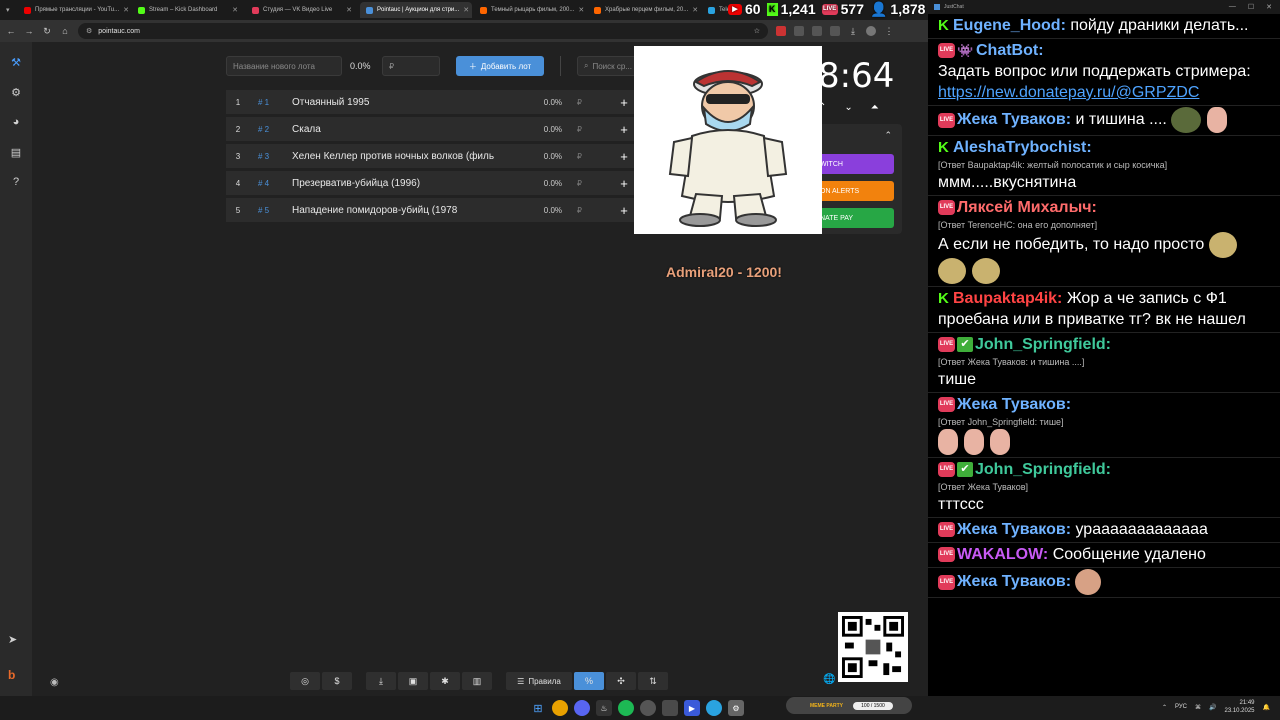 This screenshot has height=720, width=1280. What do you see at coordinates (1010, 50) in the screenshot?
I see `chat-nick: ChatBot:` at bounding box center [1010, 50].